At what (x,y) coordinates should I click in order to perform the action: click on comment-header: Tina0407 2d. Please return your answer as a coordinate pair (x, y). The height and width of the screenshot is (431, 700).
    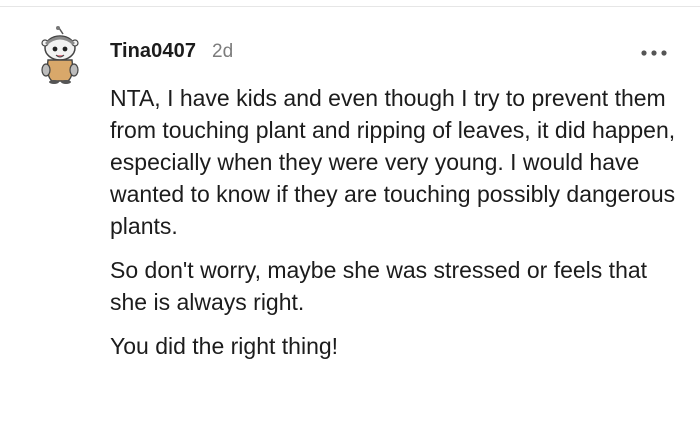
    Looking at the image, I should click on (171, 53).